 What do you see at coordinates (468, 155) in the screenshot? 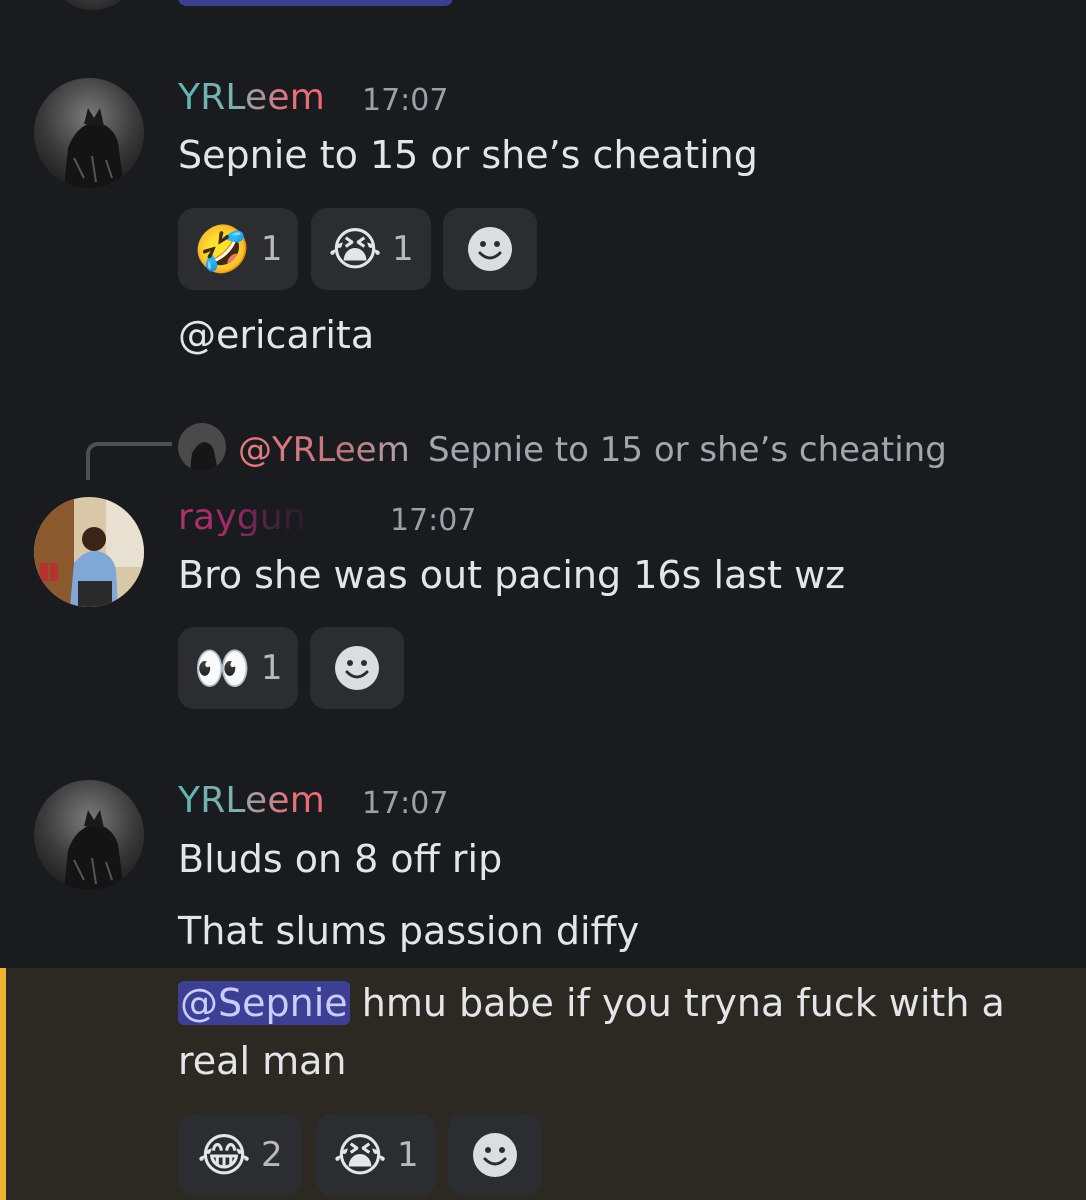
I see `message-text: Sepnie to 15 or she’s cheating` at bounding box center [468, 155].